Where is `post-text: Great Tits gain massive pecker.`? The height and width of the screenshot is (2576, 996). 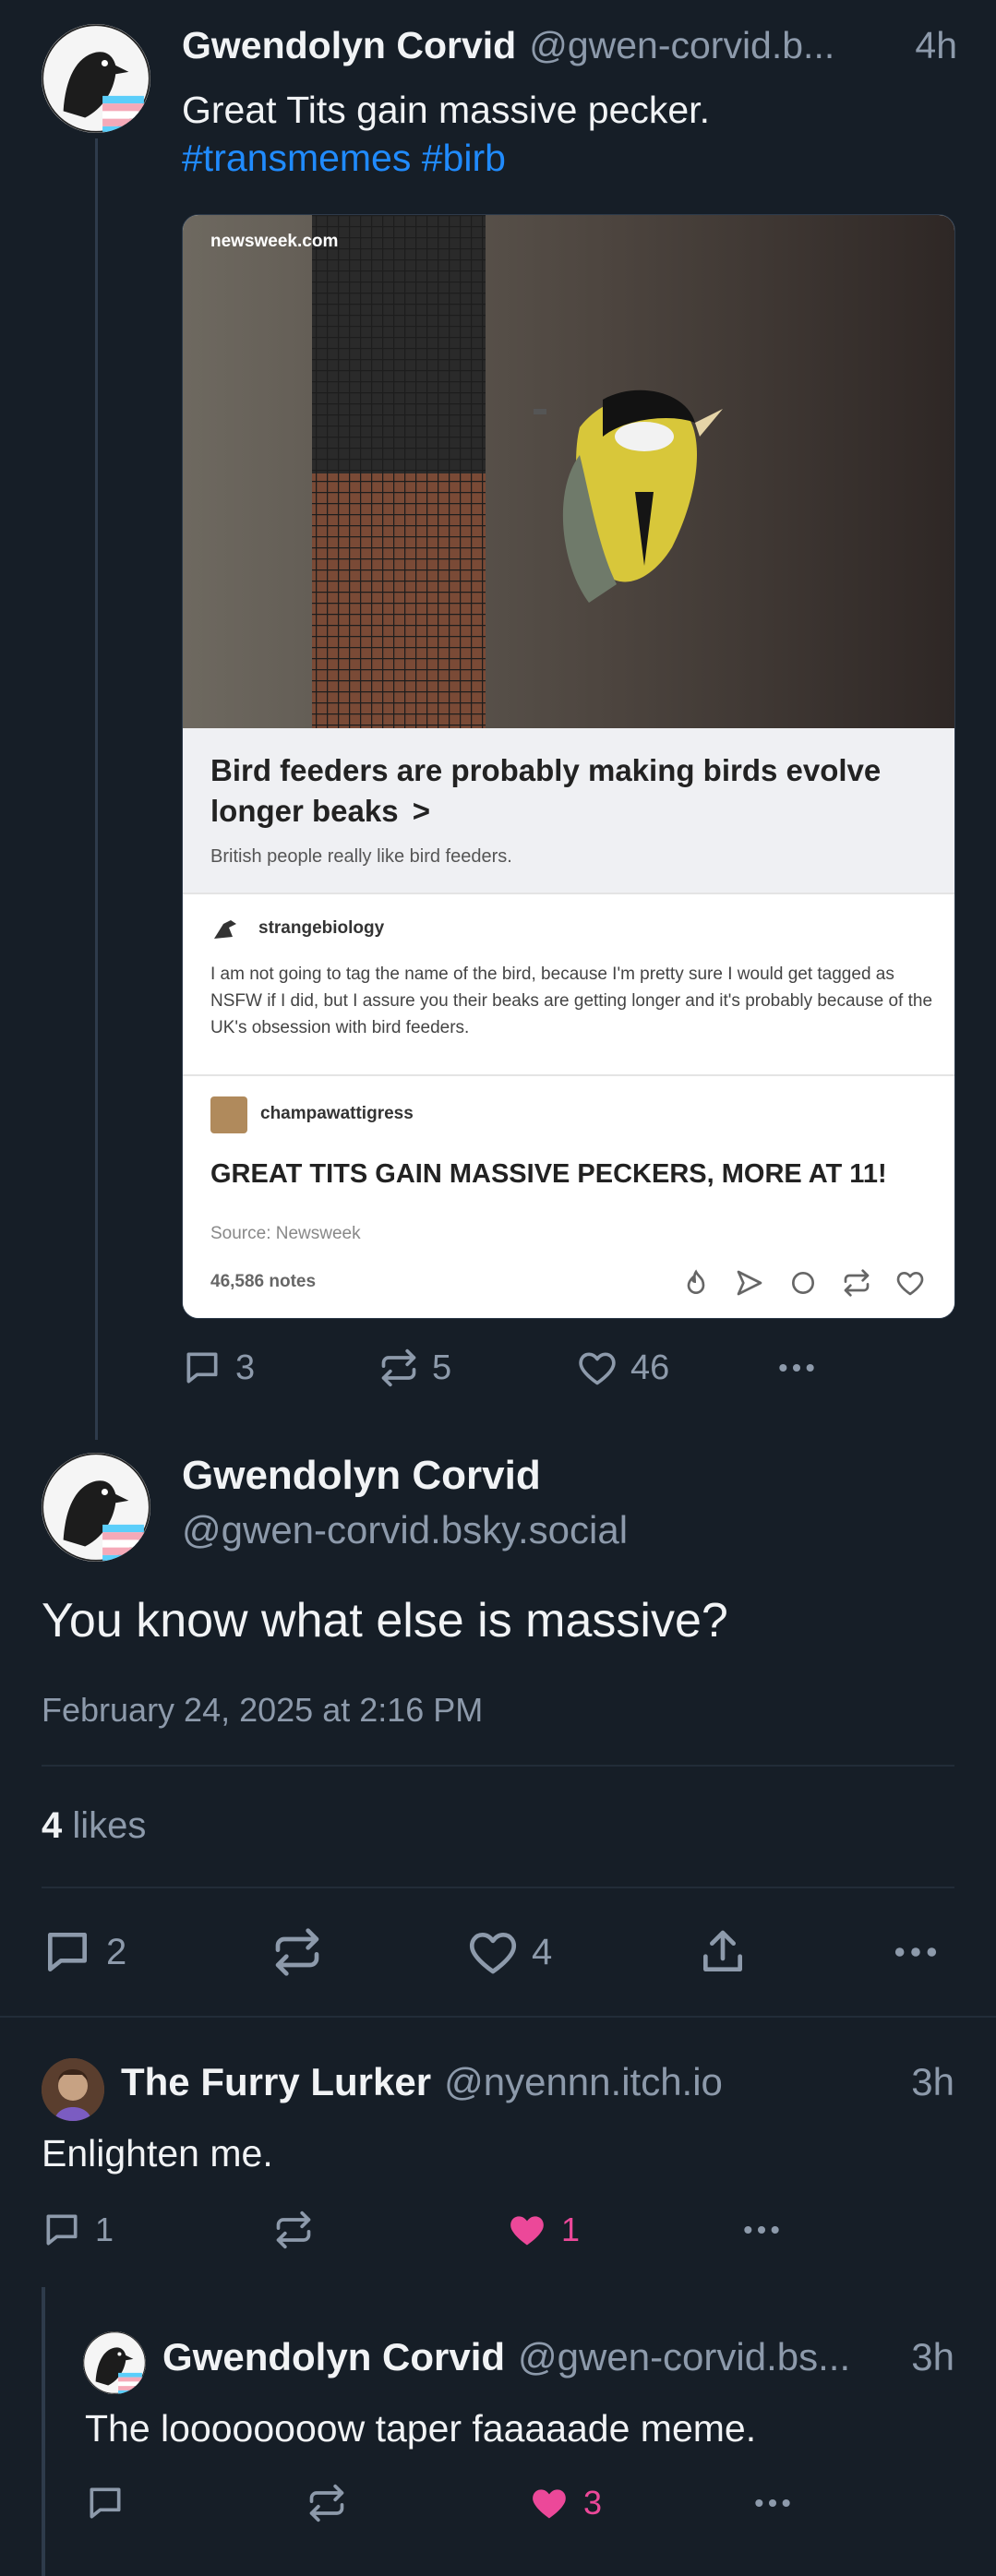 post-text: Great Tits gain massive pecker. is located at coordinates (446, 110).